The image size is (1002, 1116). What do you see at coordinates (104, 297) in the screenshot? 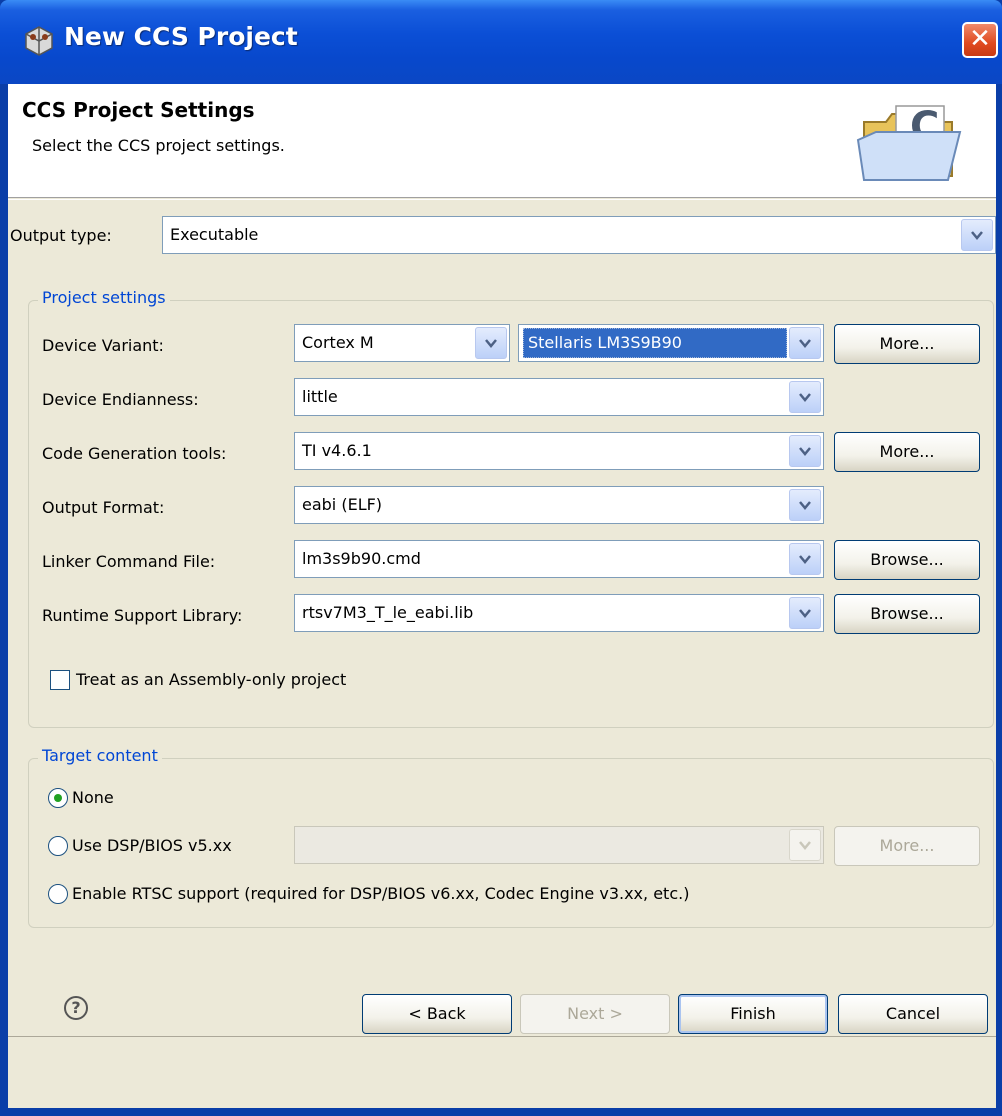
I see `project-settings-title: Project settings` at bounding box center [104, 297].